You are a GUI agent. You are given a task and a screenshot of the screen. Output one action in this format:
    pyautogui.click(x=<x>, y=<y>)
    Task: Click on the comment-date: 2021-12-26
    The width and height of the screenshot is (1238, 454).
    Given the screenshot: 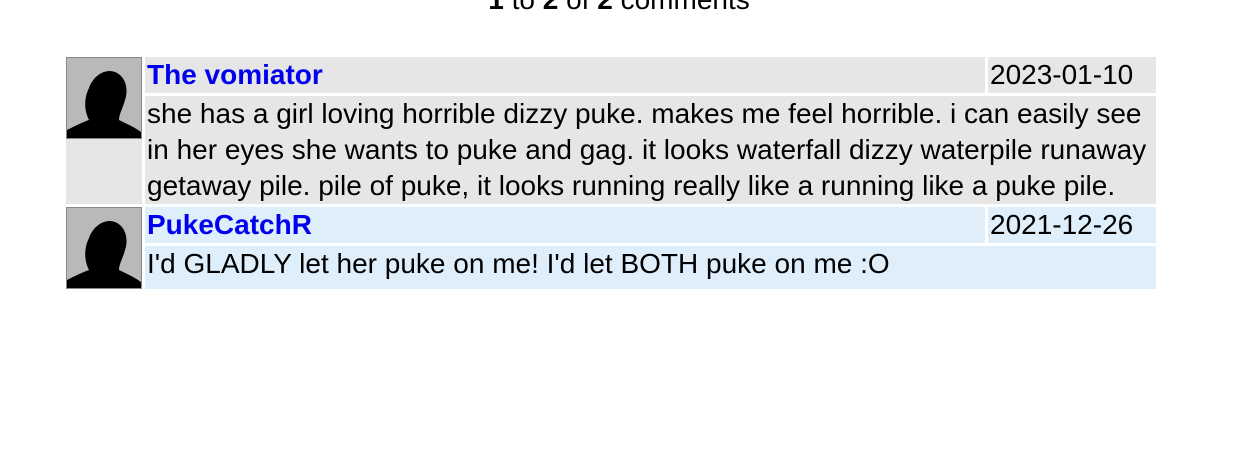 What is the action you would take?
    pyautogui.click(x=1072, y=225)
    